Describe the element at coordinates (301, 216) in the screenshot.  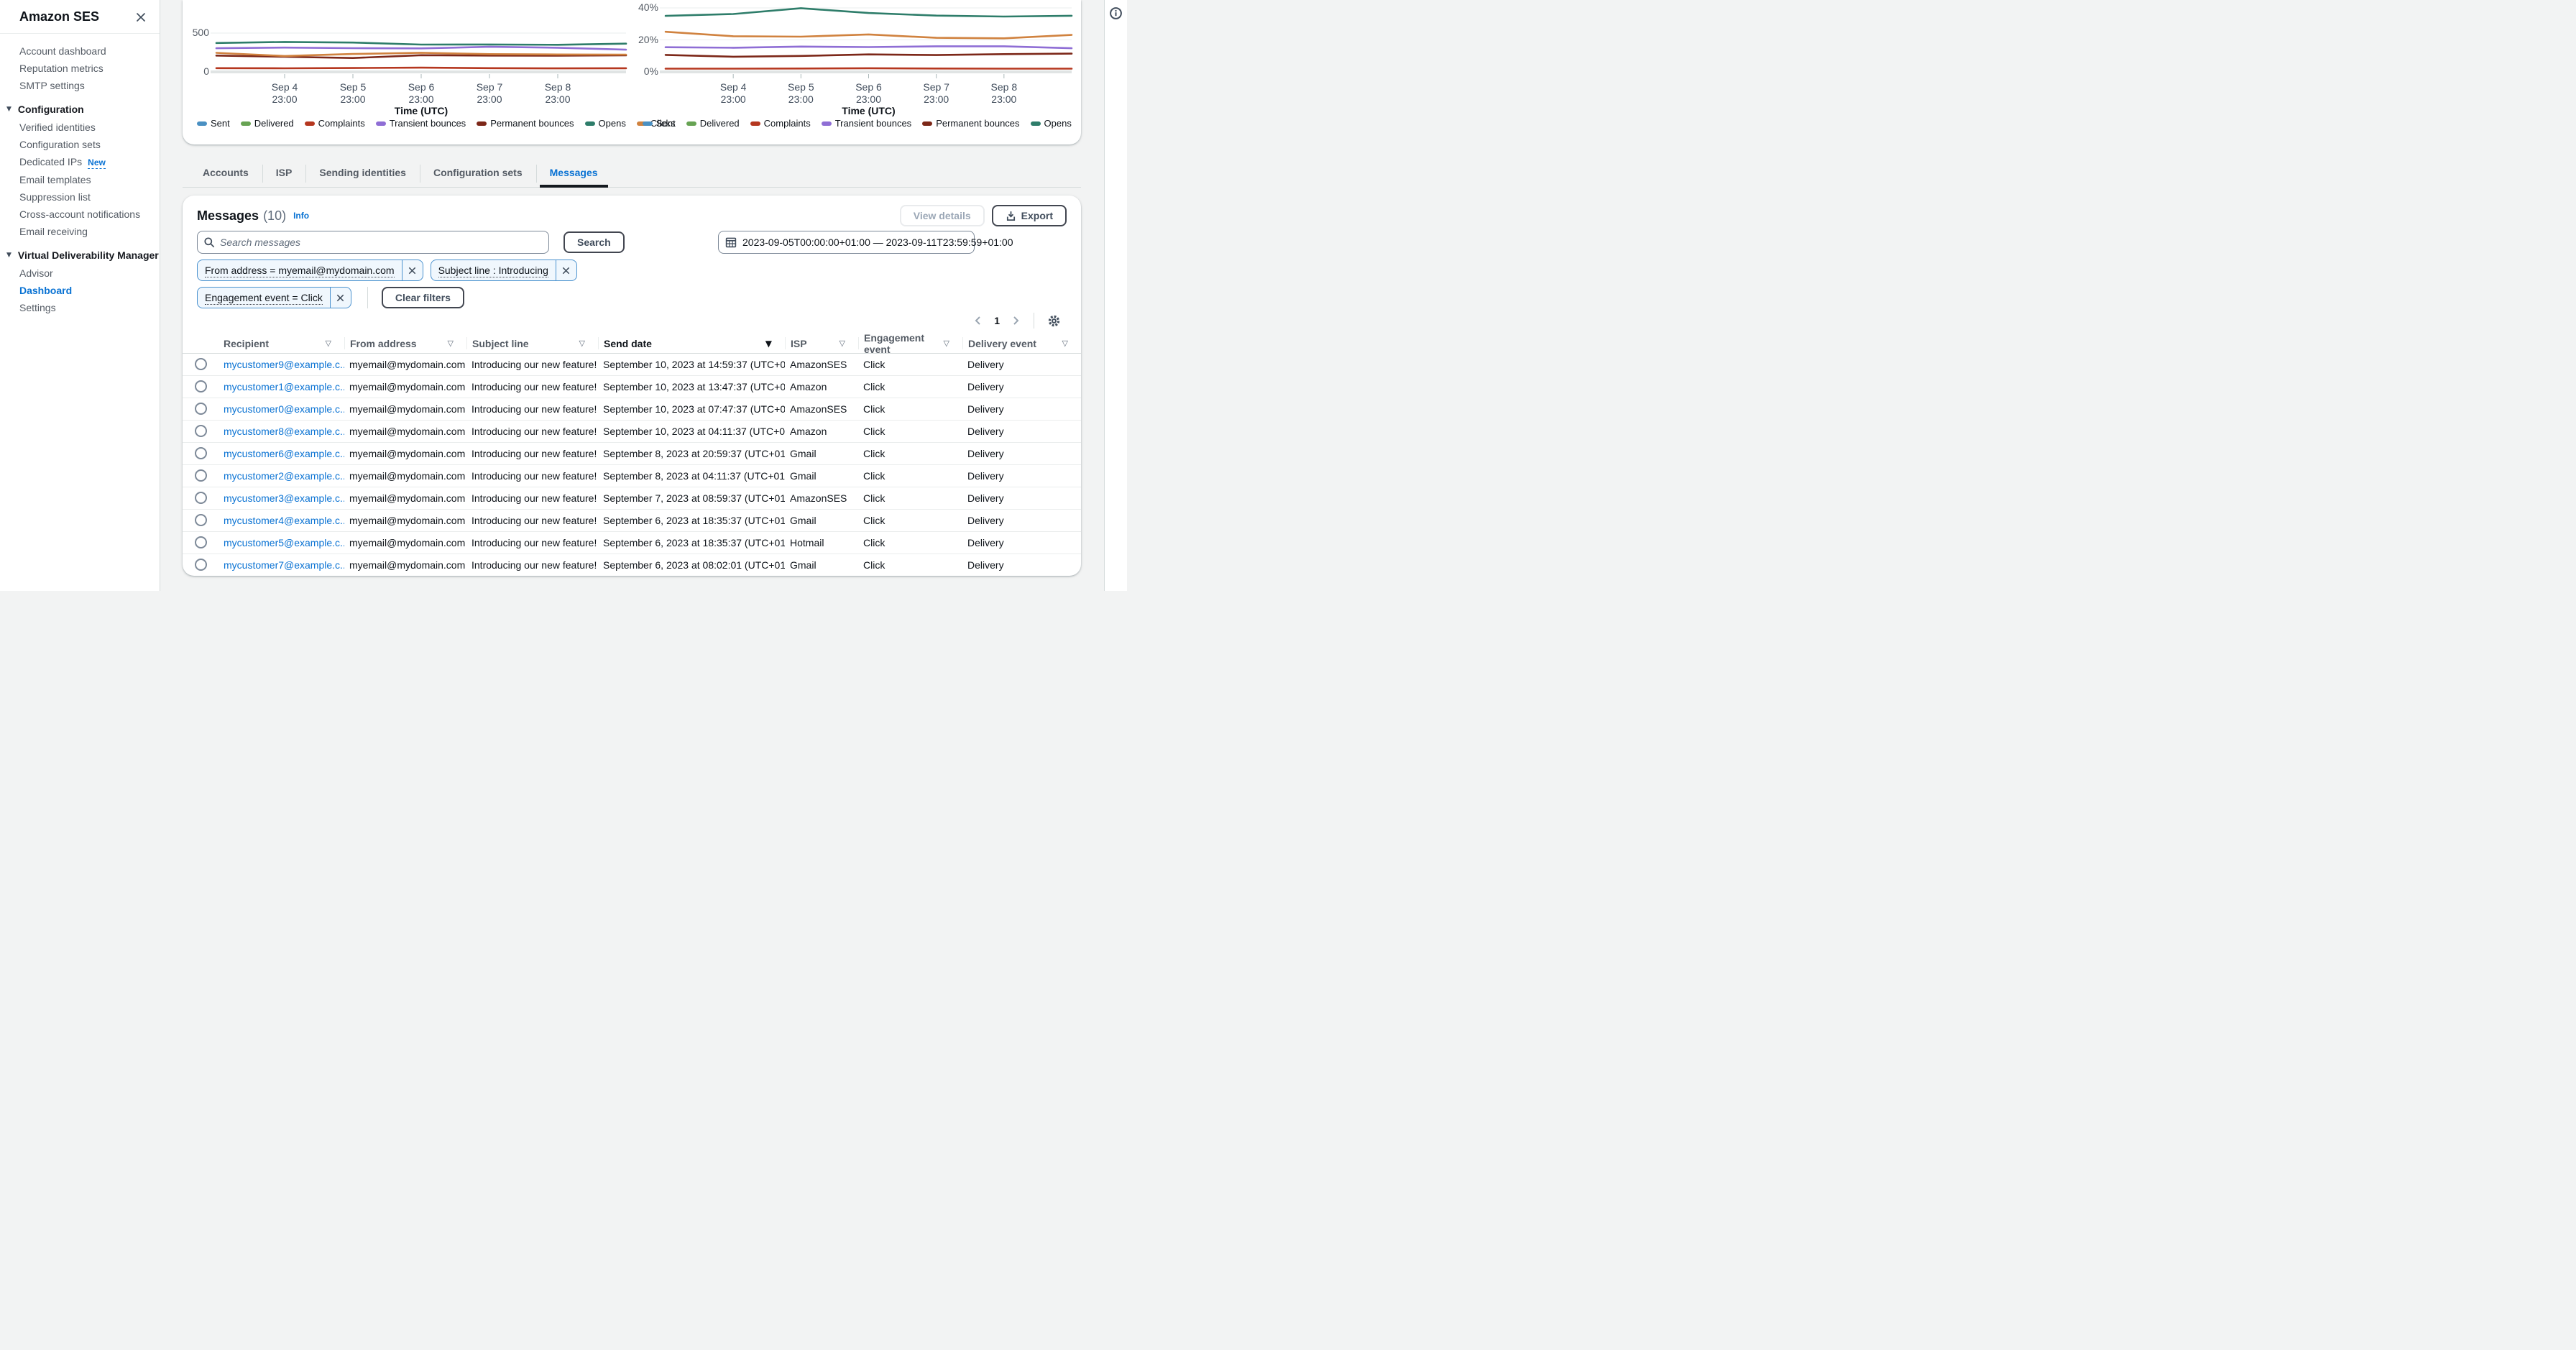
I see `info-link: Info` at that location.